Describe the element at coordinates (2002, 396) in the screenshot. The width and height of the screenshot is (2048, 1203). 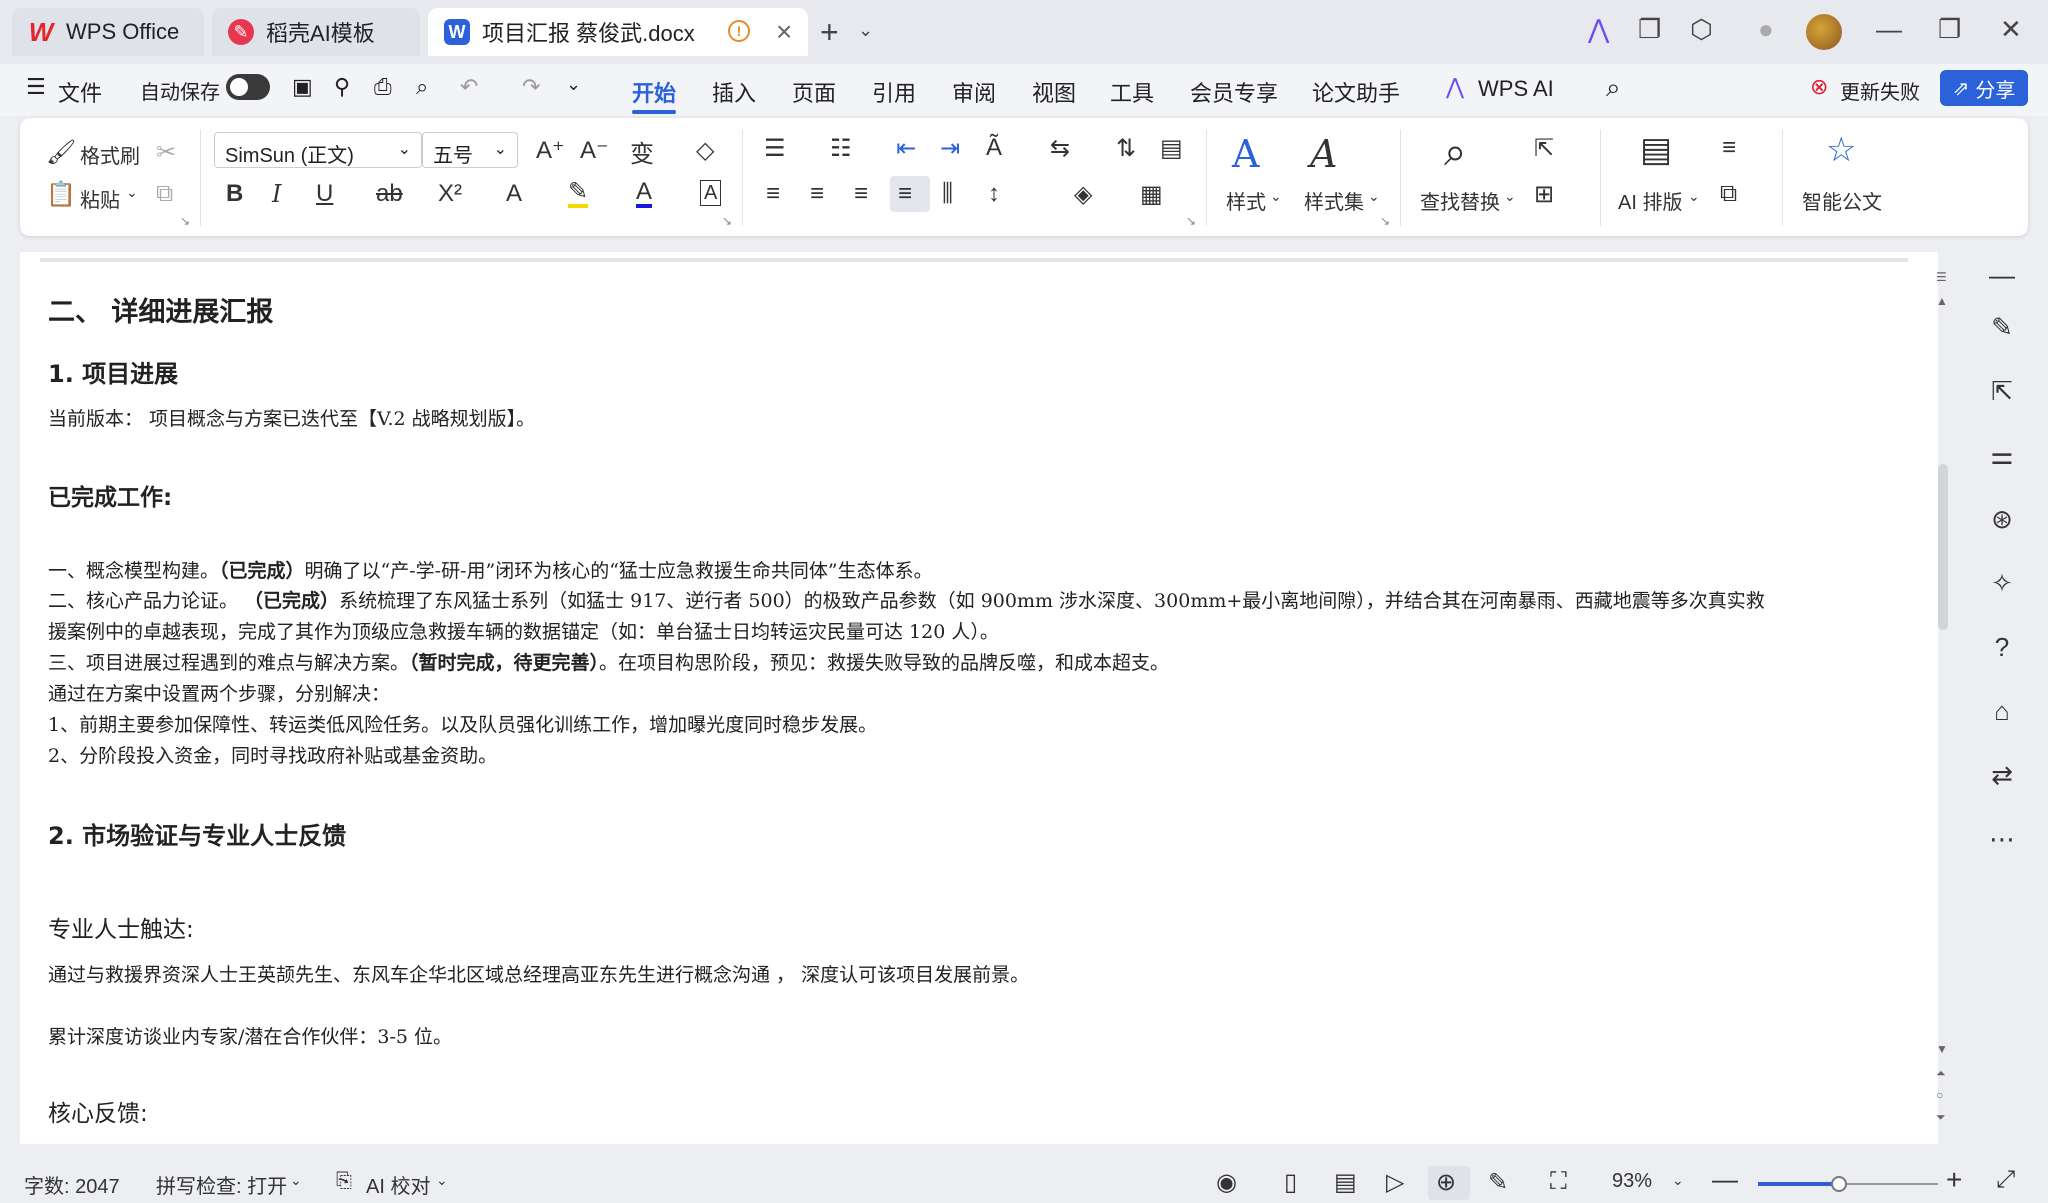
I see `select-cursor-icon: ⇱` at that location.